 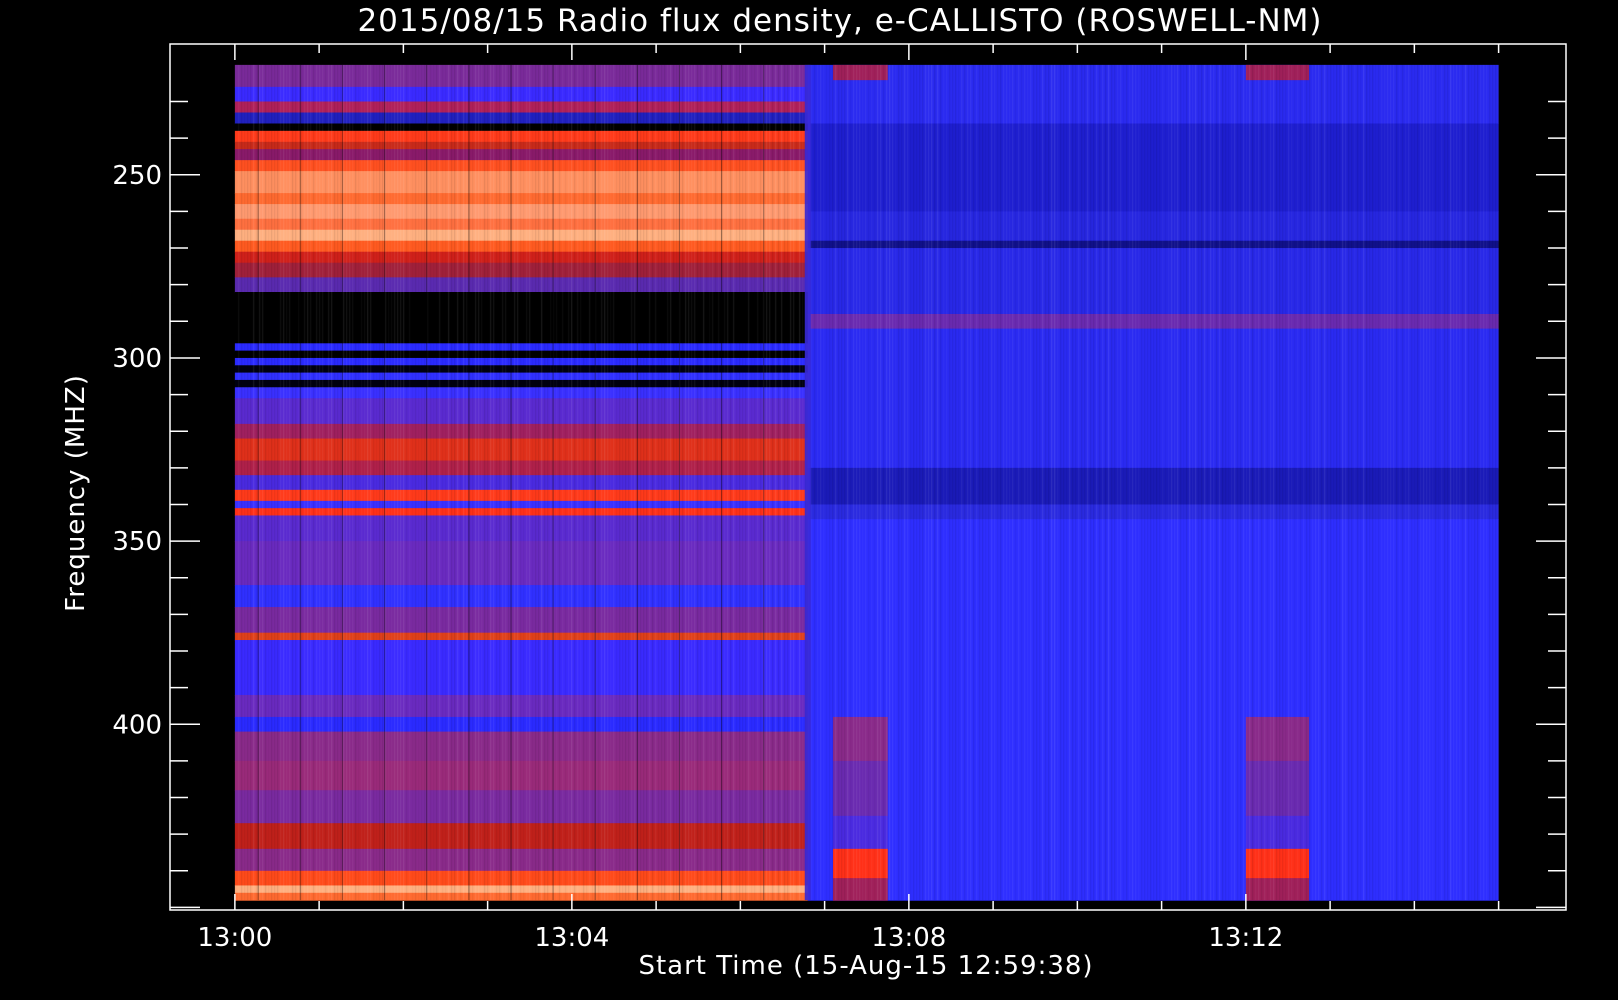 What do you see at coordinates (76, 493) in the screenshot?
I see `y-axis-label: Frequency (MHZ)` at bounding box center [76, 493].